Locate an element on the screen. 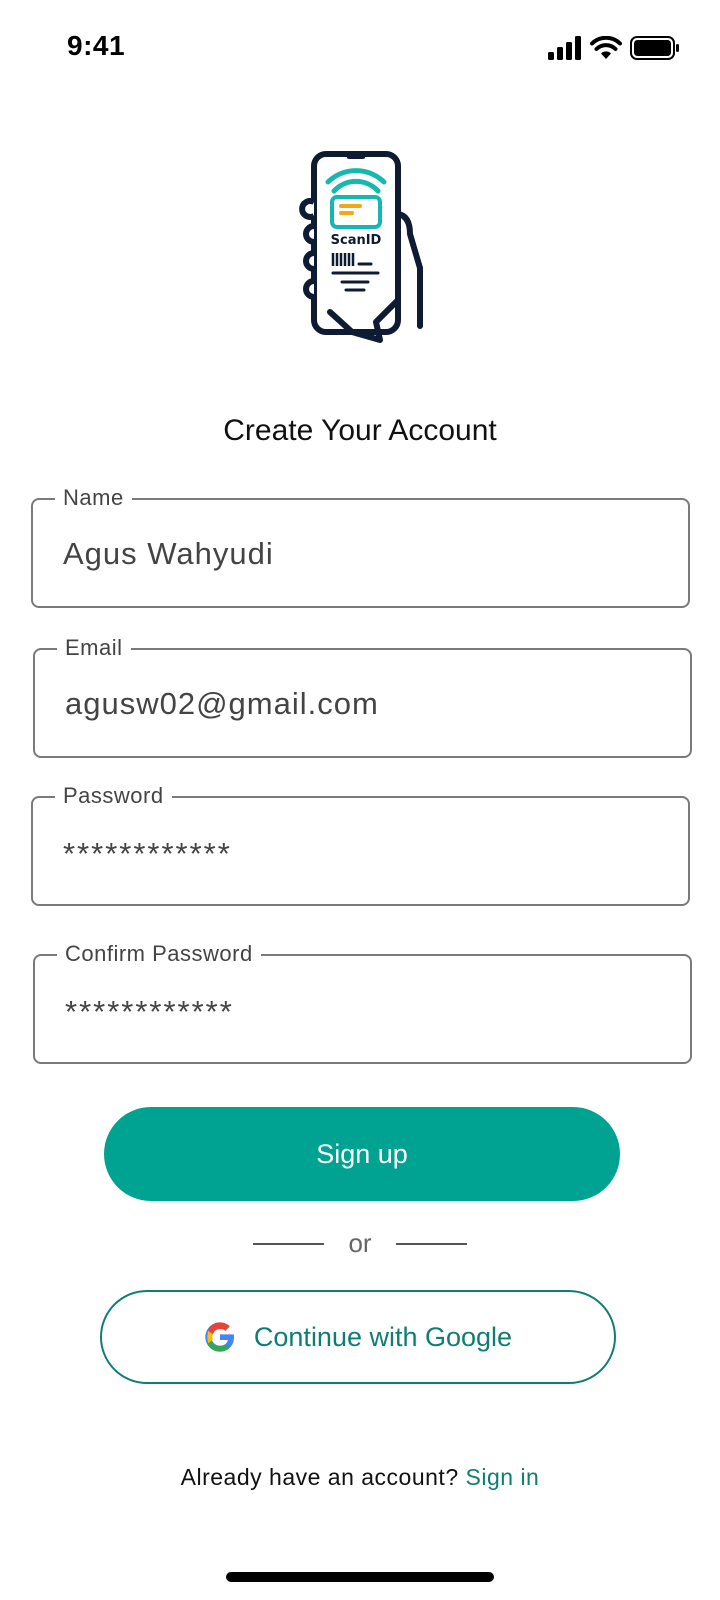 This screenshot has height=1600, width=720. logo-text: ScanID is located at coordinates (356, 240).